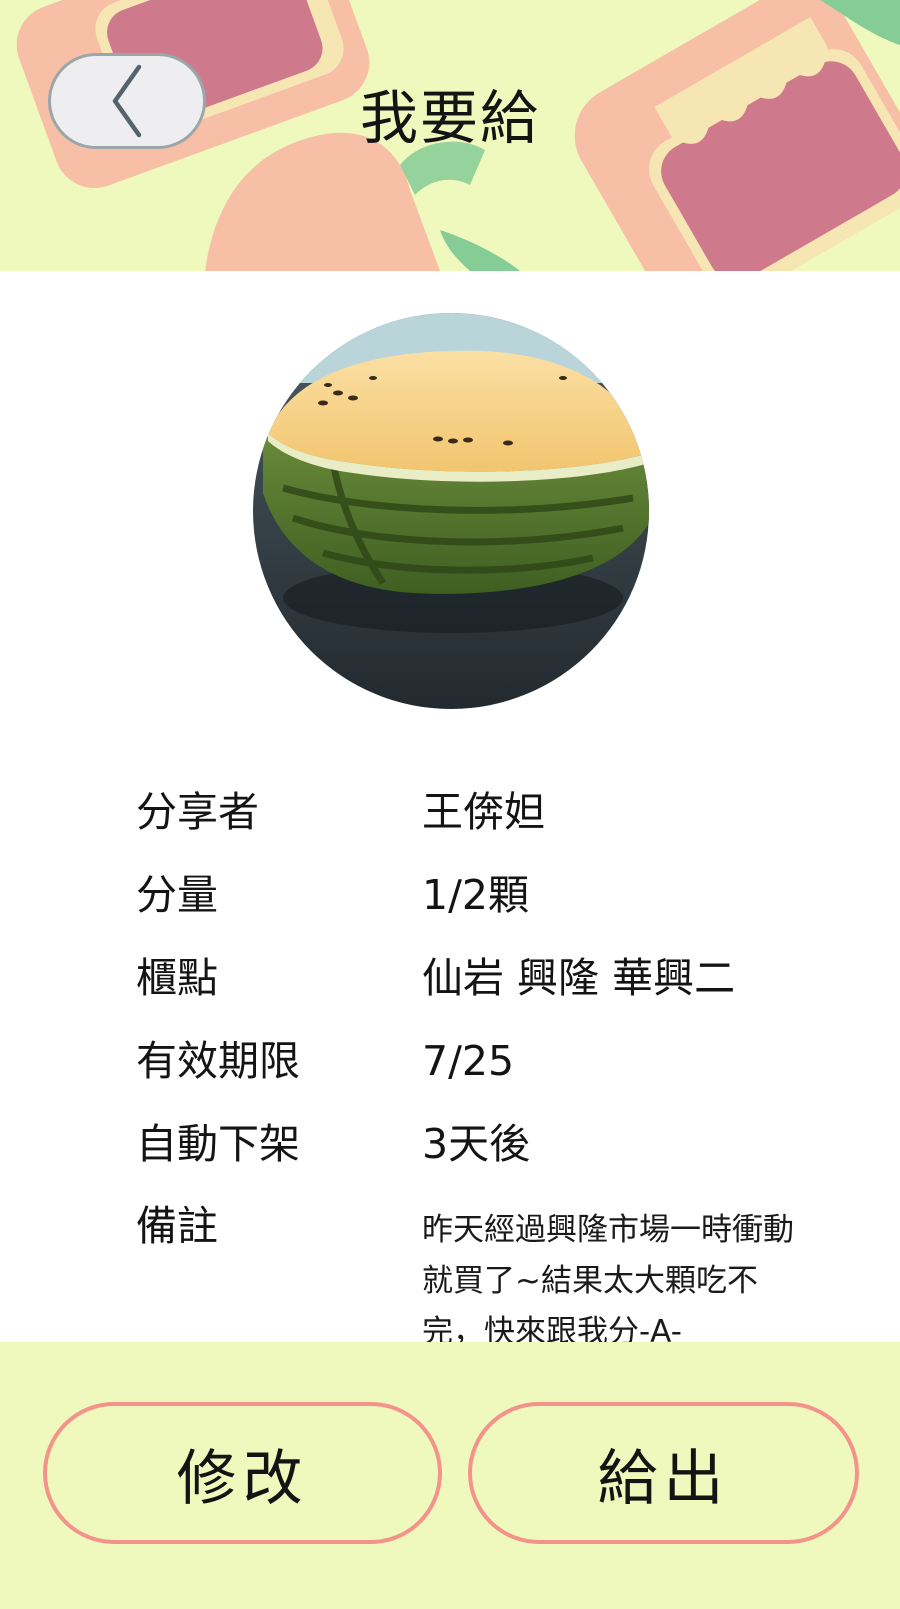  Describe the element at coordinates (579, 978) in the screenshot. I see `location-value: 仙岩 興隆 華興二` at that location.